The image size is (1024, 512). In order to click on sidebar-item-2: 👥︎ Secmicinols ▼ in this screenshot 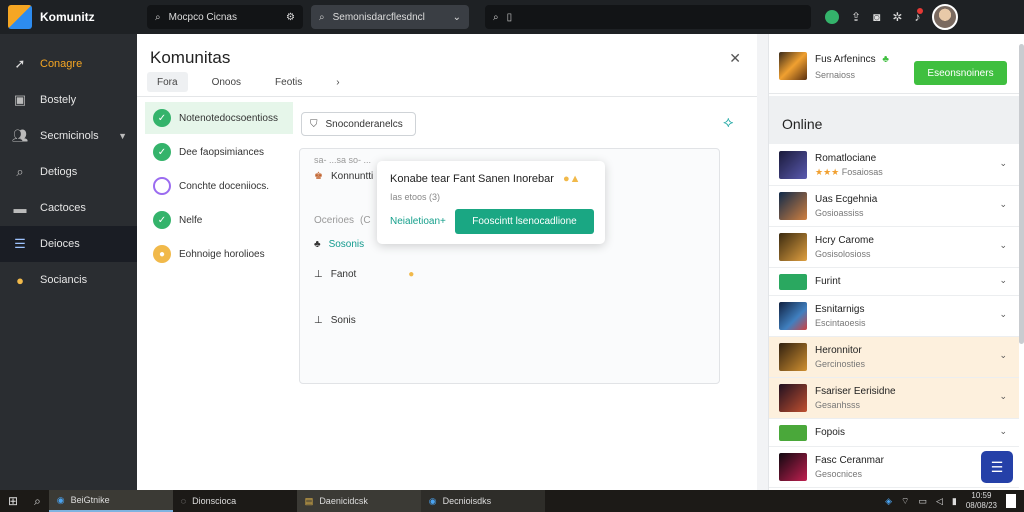, I will do `click(68, 136)`.